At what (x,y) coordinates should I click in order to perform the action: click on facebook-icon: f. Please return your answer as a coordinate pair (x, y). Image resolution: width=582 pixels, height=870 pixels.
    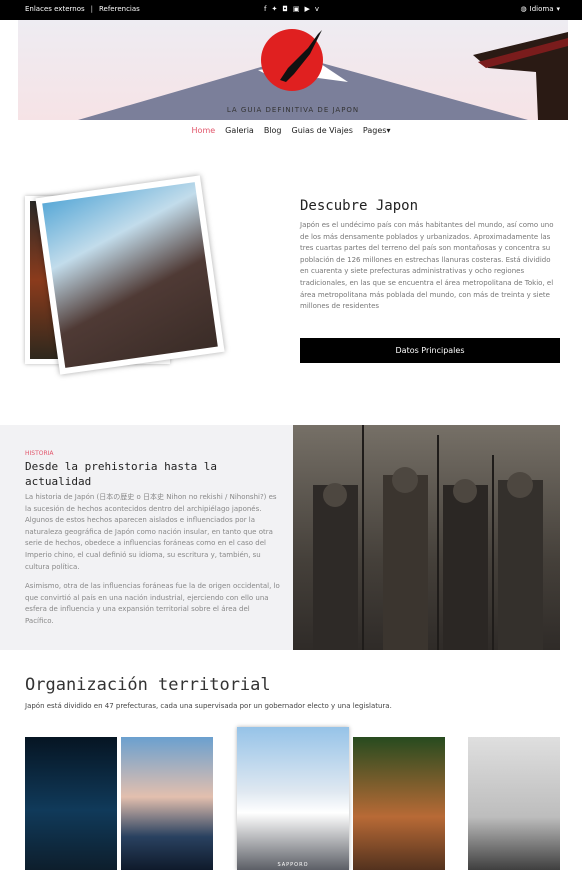
    Looking at the image, I should click on (265, 9).